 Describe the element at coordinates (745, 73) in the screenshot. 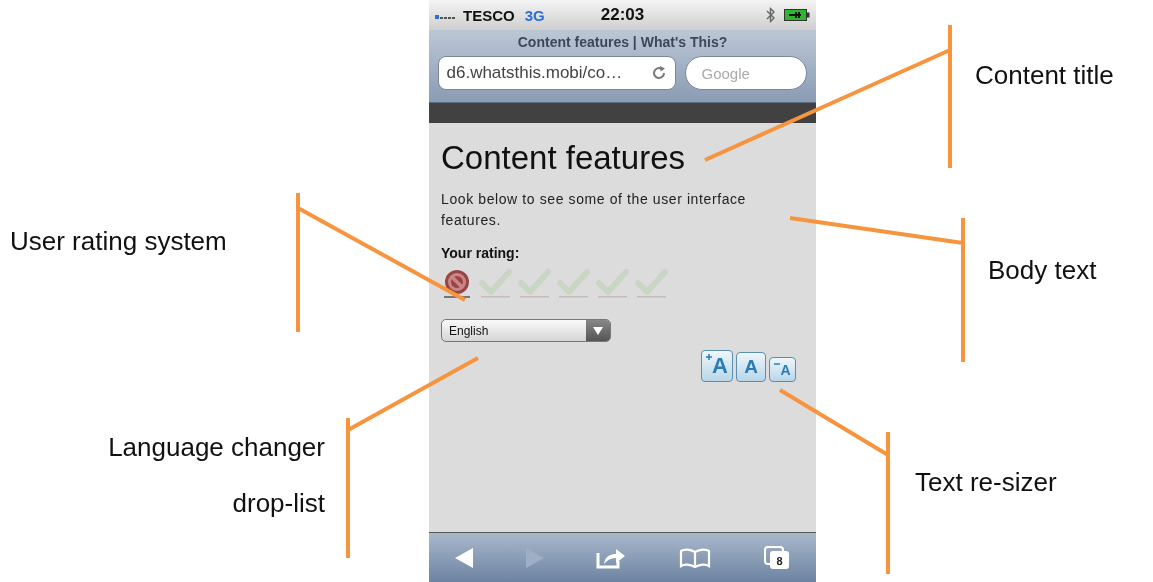

I see `search-field: Google` at that location.